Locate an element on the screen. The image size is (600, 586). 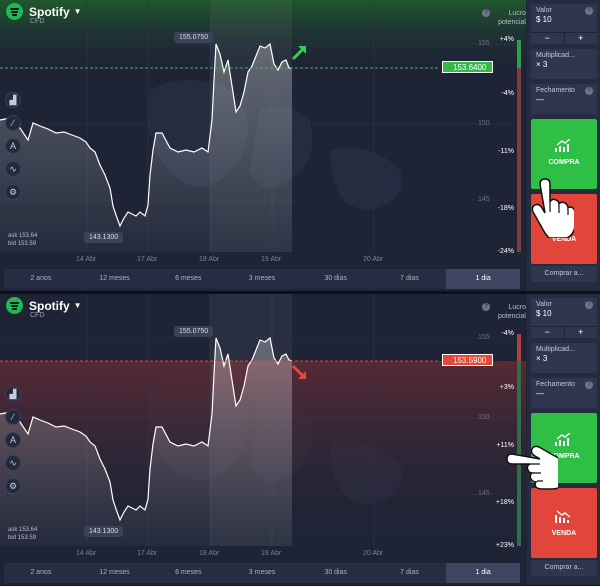
profit-label: +3% is located at coordinates (506, 387).